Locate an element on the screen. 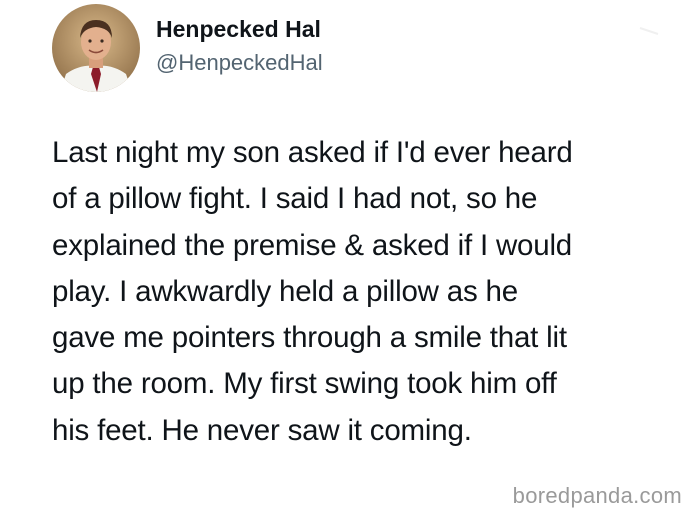 The height and width of the screenshot is (513, 700). avatar is located at coordinates (96, 48).